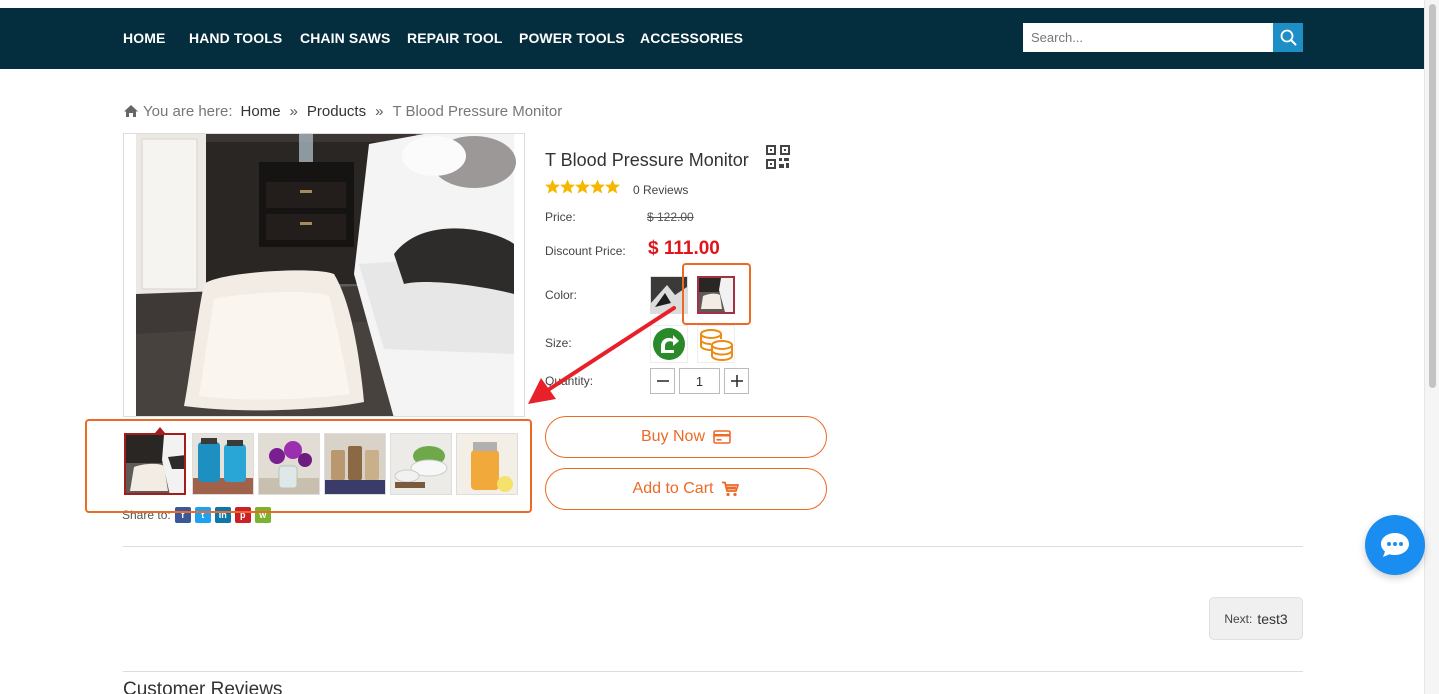  Describe the element at coordinates (262, 515) in the screenshot. I see `wechat-icon: w` at that location.